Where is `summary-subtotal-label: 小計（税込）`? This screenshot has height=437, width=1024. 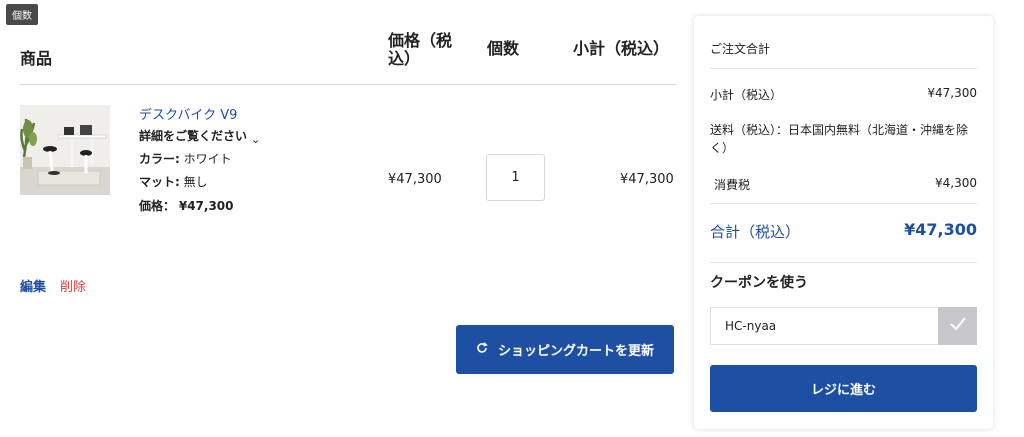
summary-subtotal-label: 小計（税込） is located at coordinates (746, 95).